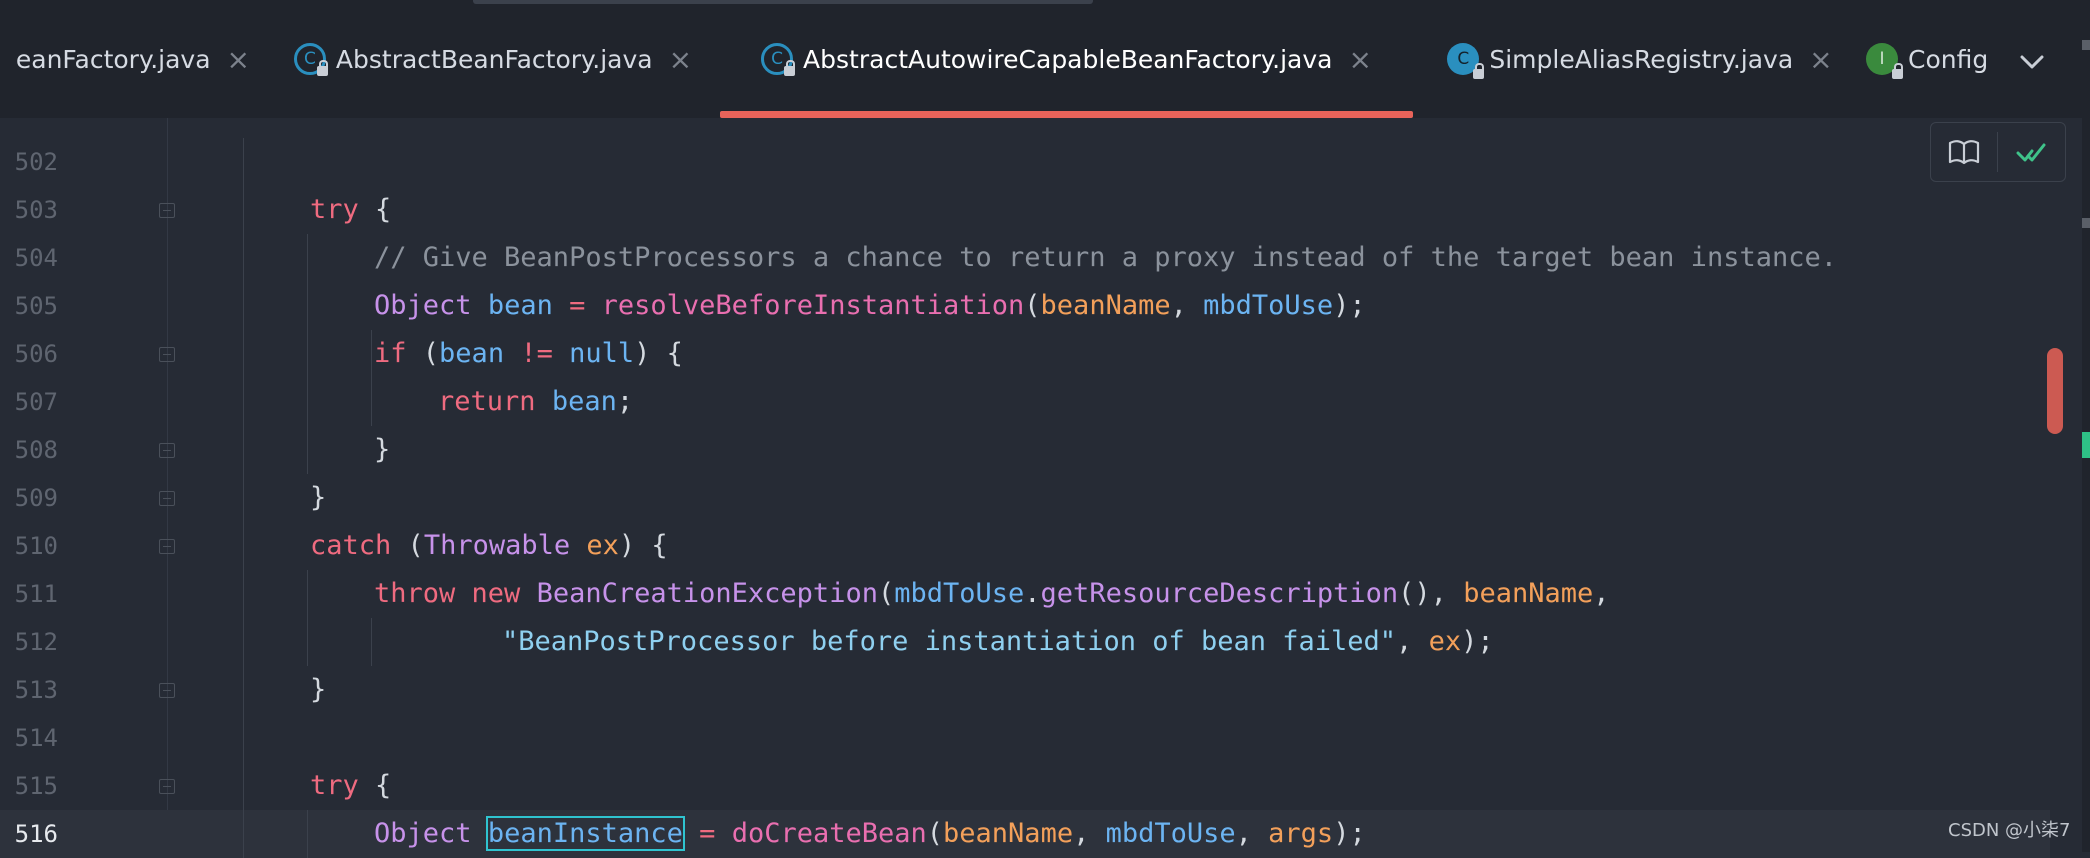  What do you see at coordinates (1964, 152) in the screenshot?
I see `reader-mode-button` at bounding box center [1964, 152].